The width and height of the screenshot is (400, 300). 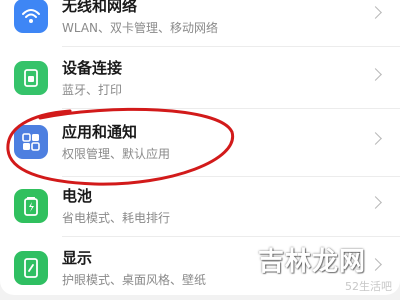 I want to click on item-title: 电池, so click(x=77, y=196).